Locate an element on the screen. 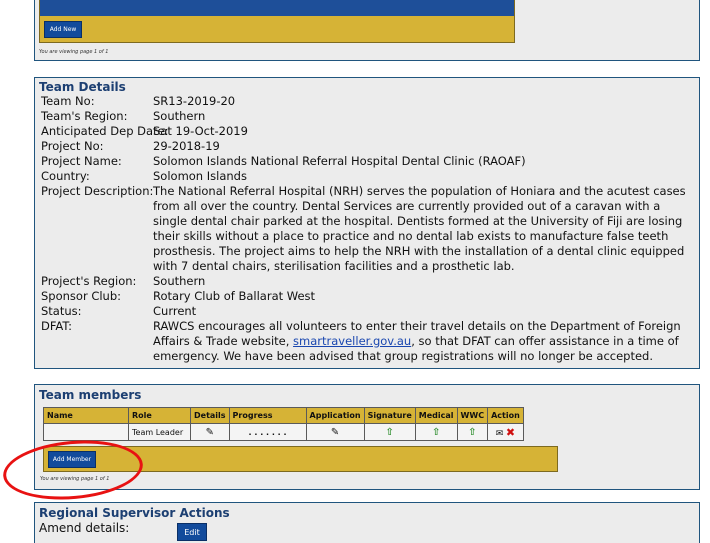 The image size is (710, 543). detail-label: Project No: is located at coordinates (72, 146).